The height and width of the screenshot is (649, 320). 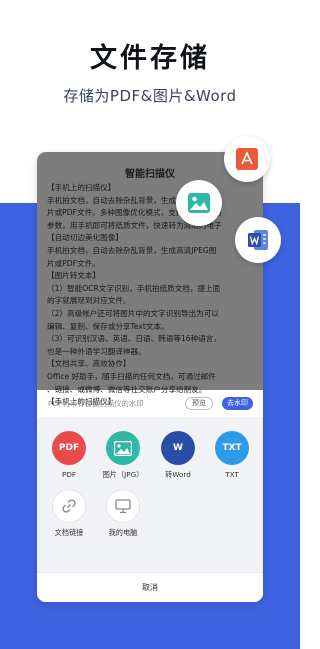 What do you see at coordinates (73, 263) in the screenshot?
I see `document-line: 片或PDF文件。` at bounding box center [73, 263].